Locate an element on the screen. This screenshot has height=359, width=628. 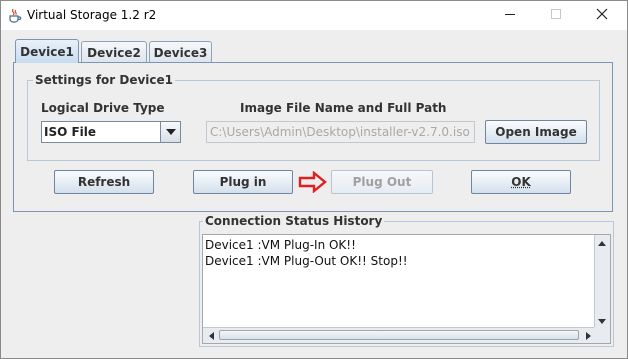
plug-out-button: Plug Out is located at coordinates (382, 182).